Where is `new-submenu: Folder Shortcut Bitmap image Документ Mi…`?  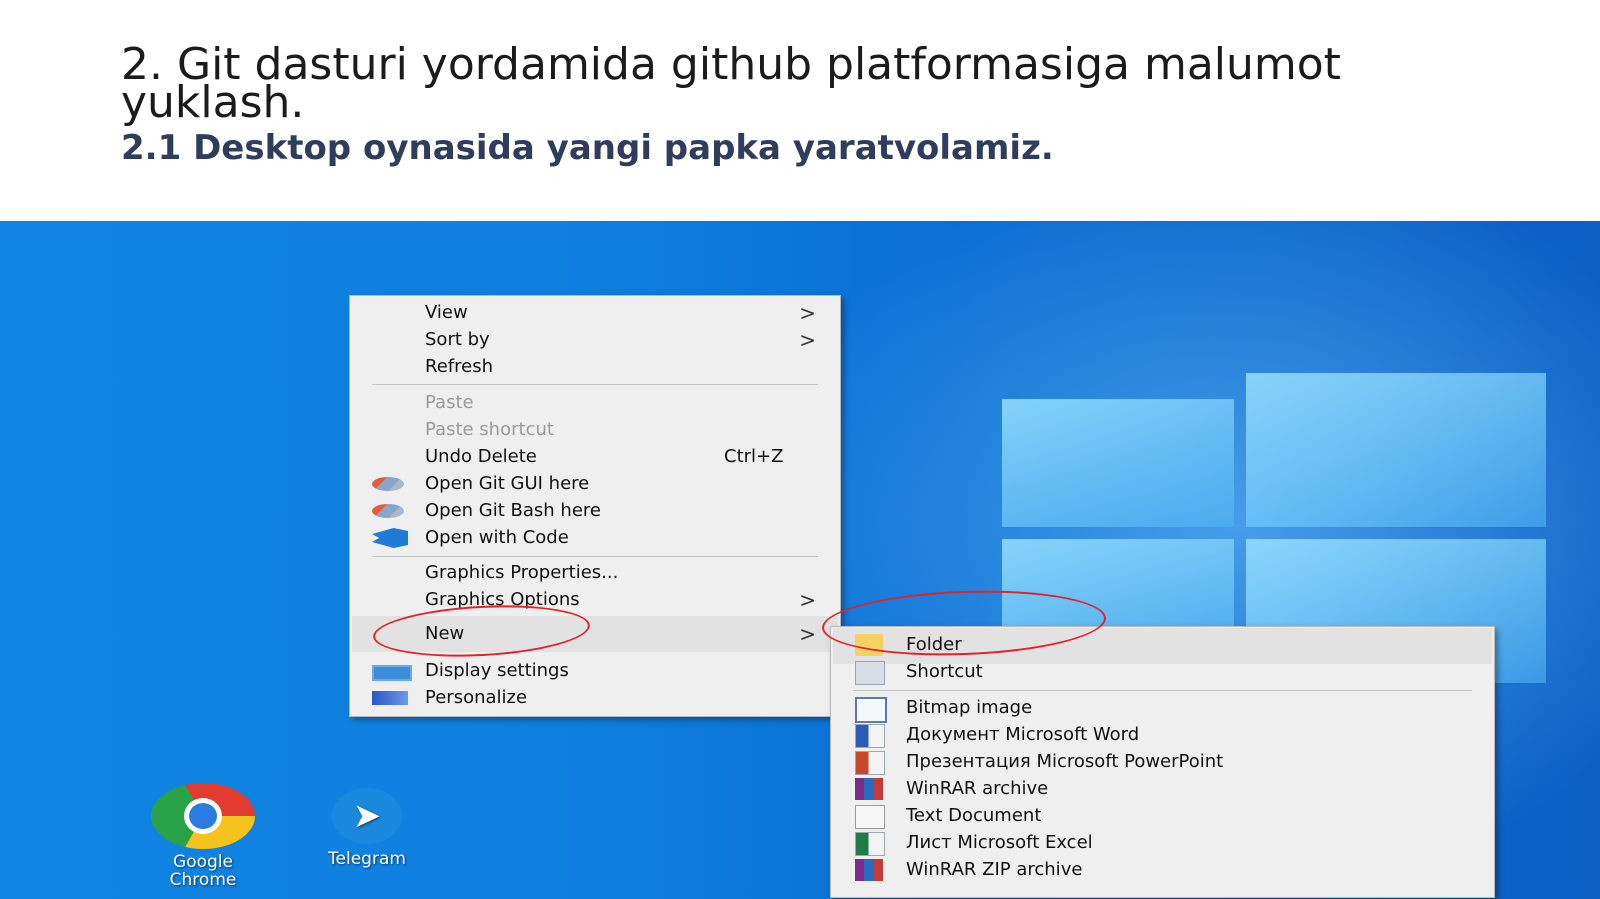 new-submenu: Folder Shortcut Bitmap image Документ Mi… is located at coordinates (1162, 762).